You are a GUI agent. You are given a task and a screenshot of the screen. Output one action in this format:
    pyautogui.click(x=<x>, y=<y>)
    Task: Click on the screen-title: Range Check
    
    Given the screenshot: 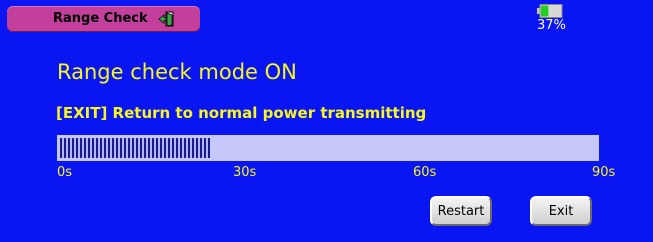 What is the action you would take?
    pyautogui.click(x=100, y=18)
    